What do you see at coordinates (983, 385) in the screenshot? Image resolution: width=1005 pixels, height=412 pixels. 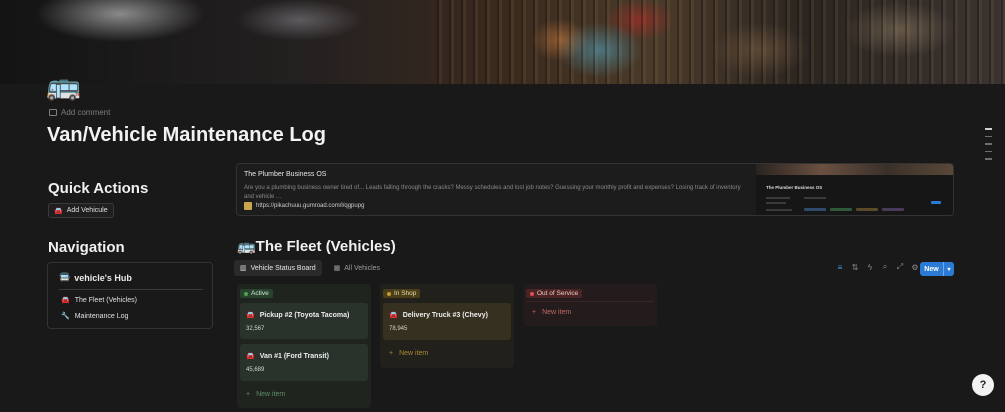 I see `help-button: ?` at bounding box center [983, 385].